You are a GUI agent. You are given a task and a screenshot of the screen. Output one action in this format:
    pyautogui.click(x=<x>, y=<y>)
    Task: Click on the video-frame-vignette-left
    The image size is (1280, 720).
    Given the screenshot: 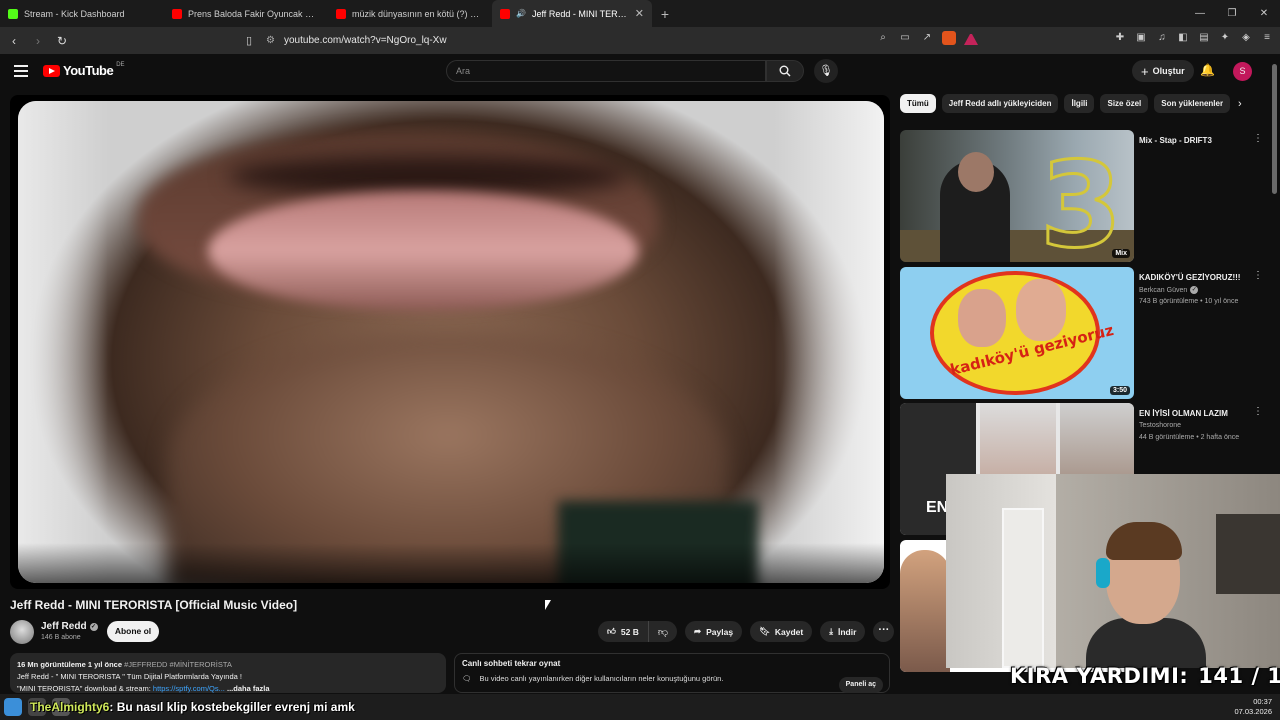 What is the action you would take?
    pyautogui.click(x=63, y=342)
    